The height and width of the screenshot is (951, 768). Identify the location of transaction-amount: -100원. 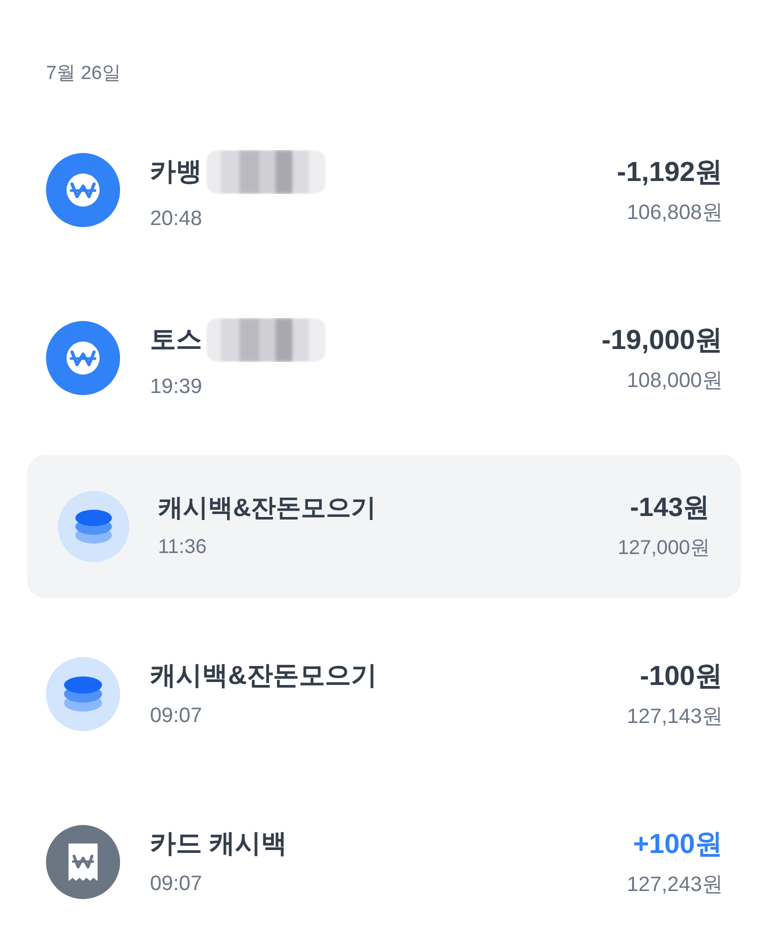
(681, 675).